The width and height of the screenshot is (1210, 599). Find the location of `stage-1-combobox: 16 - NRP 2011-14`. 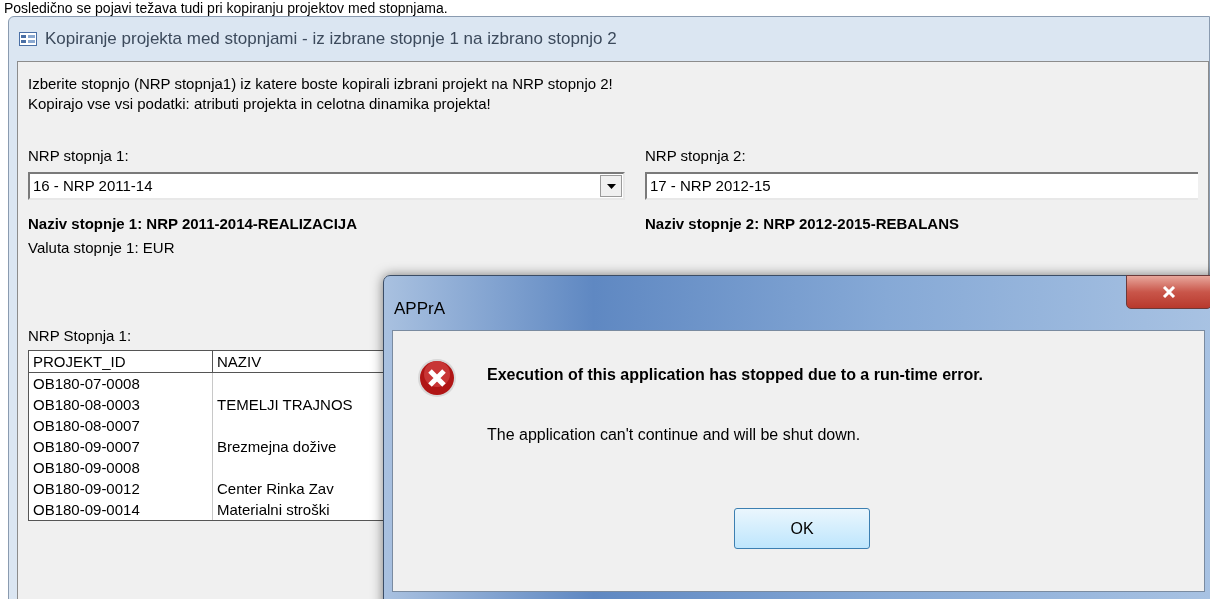

stage-1-combobox: 16 - NRP 2011-14 is located at coordinates (326, 186).